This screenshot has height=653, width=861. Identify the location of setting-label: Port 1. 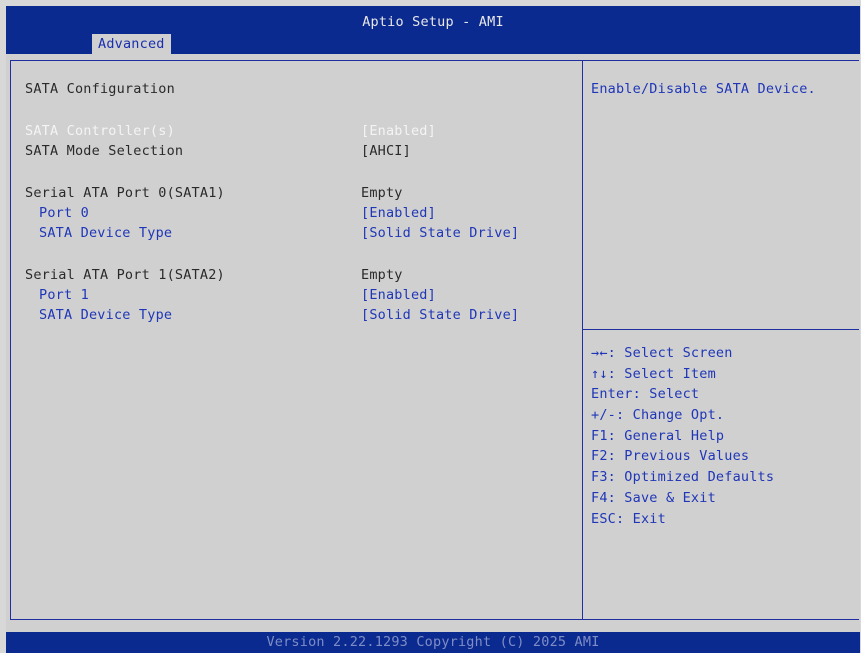
(64, 295).